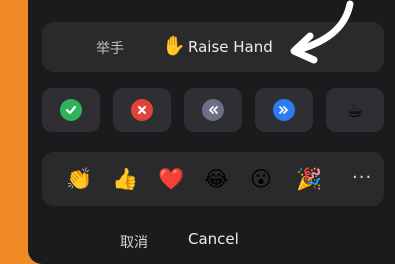 This screenshot has width=395, height=264. I want to click on coffee-icon: ☕, so click(355, 110).